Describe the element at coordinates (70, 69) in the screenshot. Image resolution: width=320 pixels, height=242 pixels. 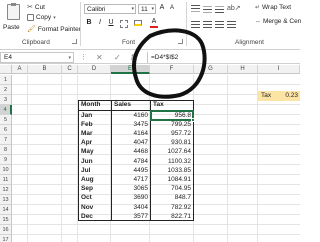
I see `column-header-c: C` at that location.